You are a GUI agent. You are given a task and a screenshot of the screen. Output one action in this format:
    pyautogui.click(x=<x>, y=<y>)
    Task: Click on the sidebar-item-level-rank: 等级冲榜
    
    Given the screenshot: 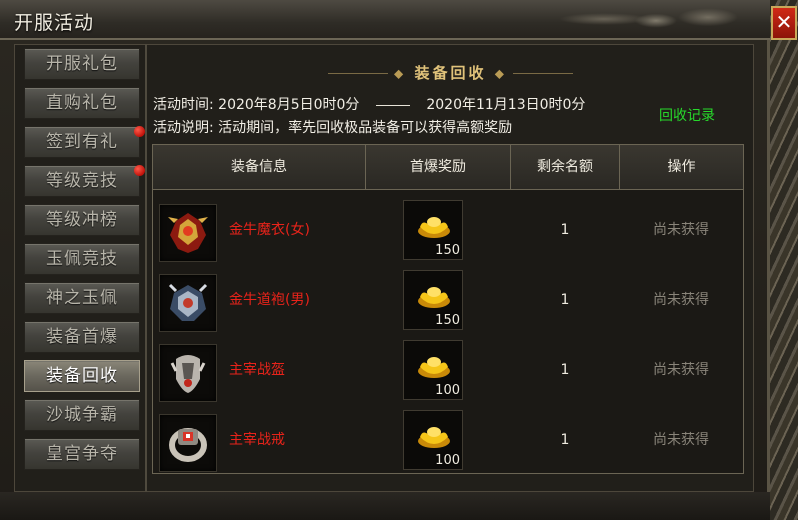 What is the action you would take?
    pyautogui.click(x=82, y=220)
    